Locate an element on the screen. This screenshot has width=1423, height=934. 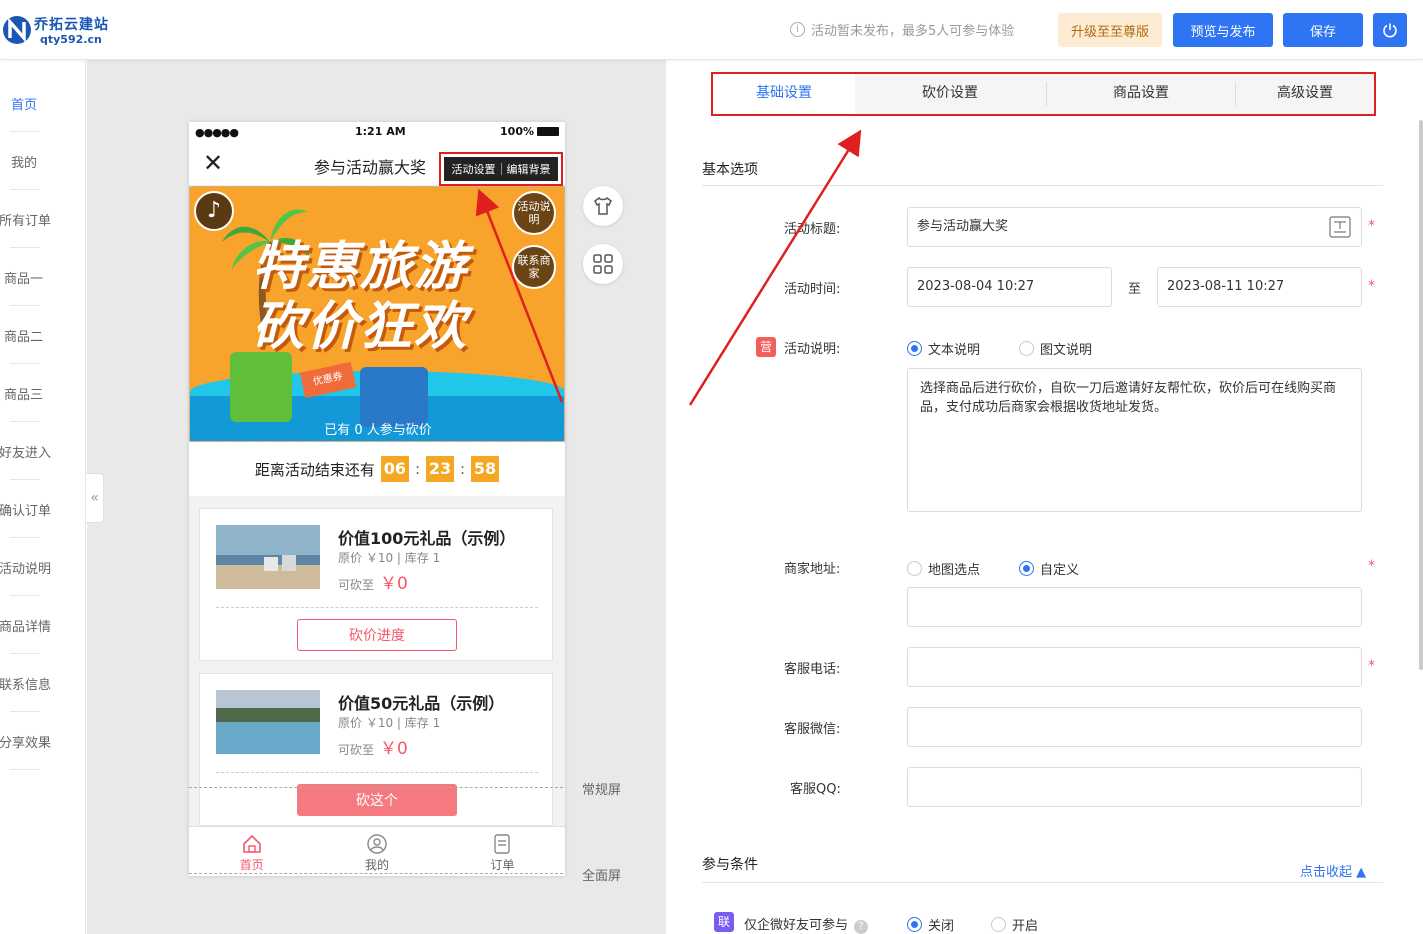
logo: 乔拓云建站 qty592.cn is located at coordinates (62, 30).